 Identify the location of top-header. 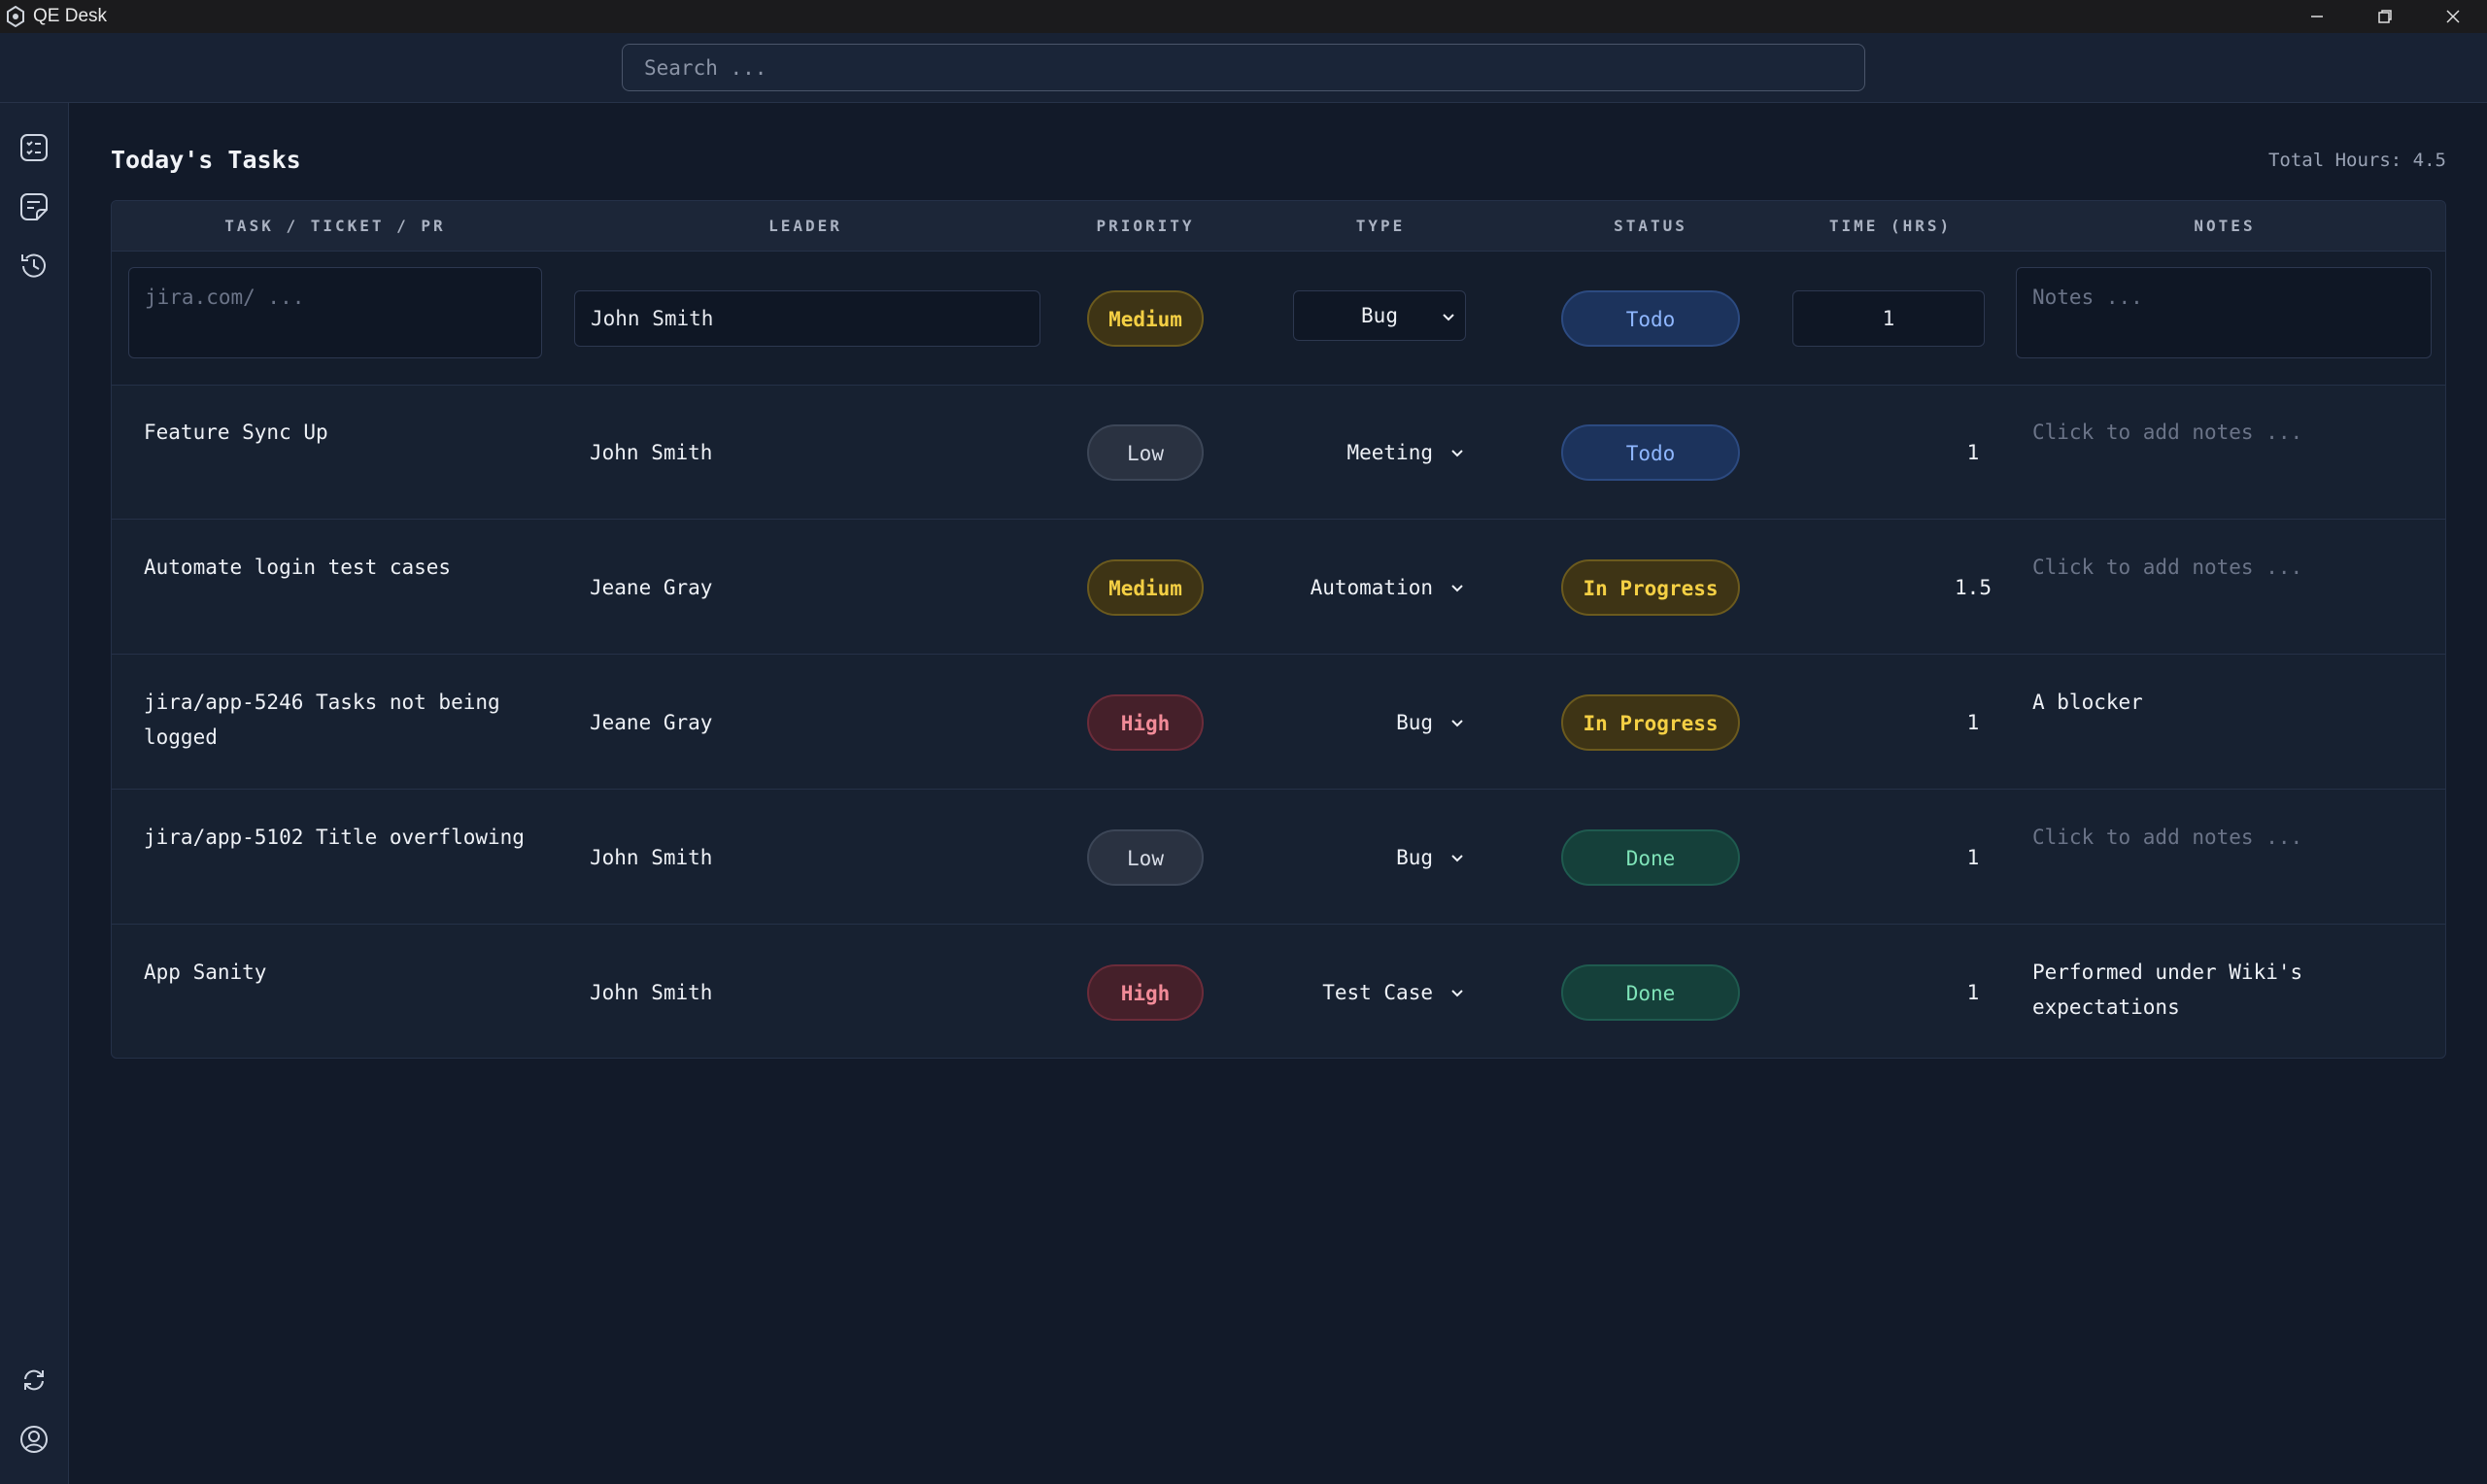
(1243, 68).